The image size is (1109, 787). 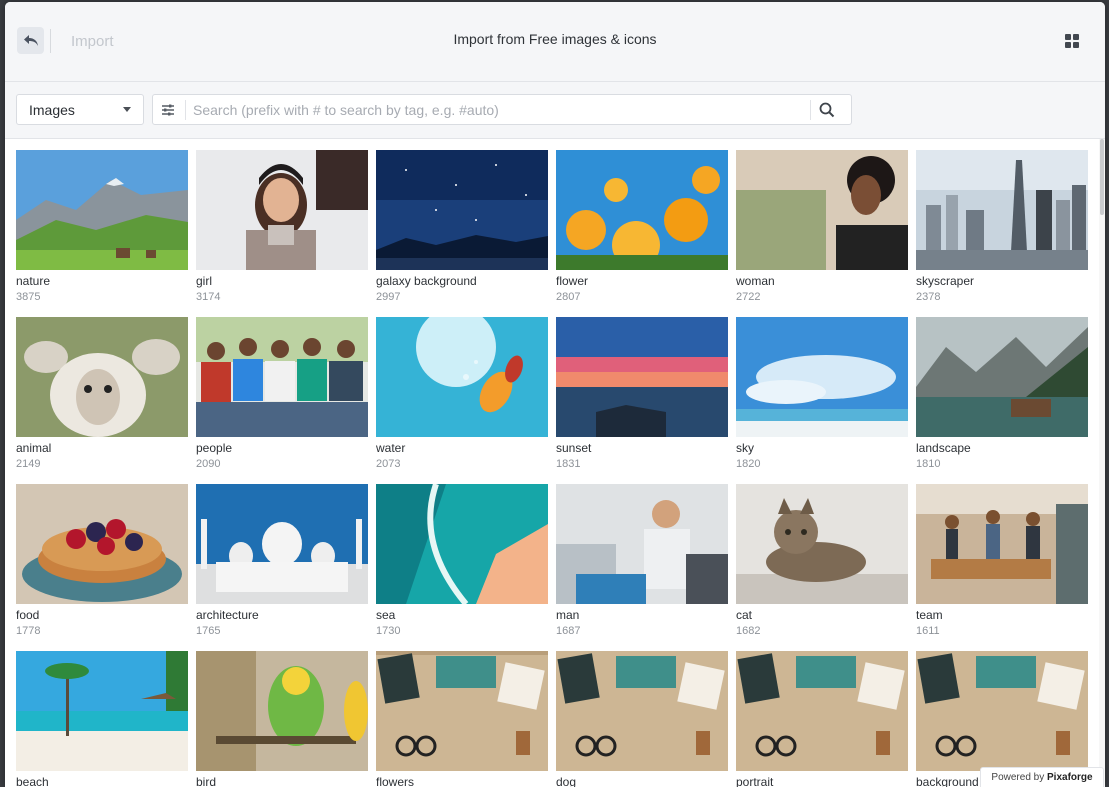 I want to click on tile-label: sea, so click(x=386, y=615).